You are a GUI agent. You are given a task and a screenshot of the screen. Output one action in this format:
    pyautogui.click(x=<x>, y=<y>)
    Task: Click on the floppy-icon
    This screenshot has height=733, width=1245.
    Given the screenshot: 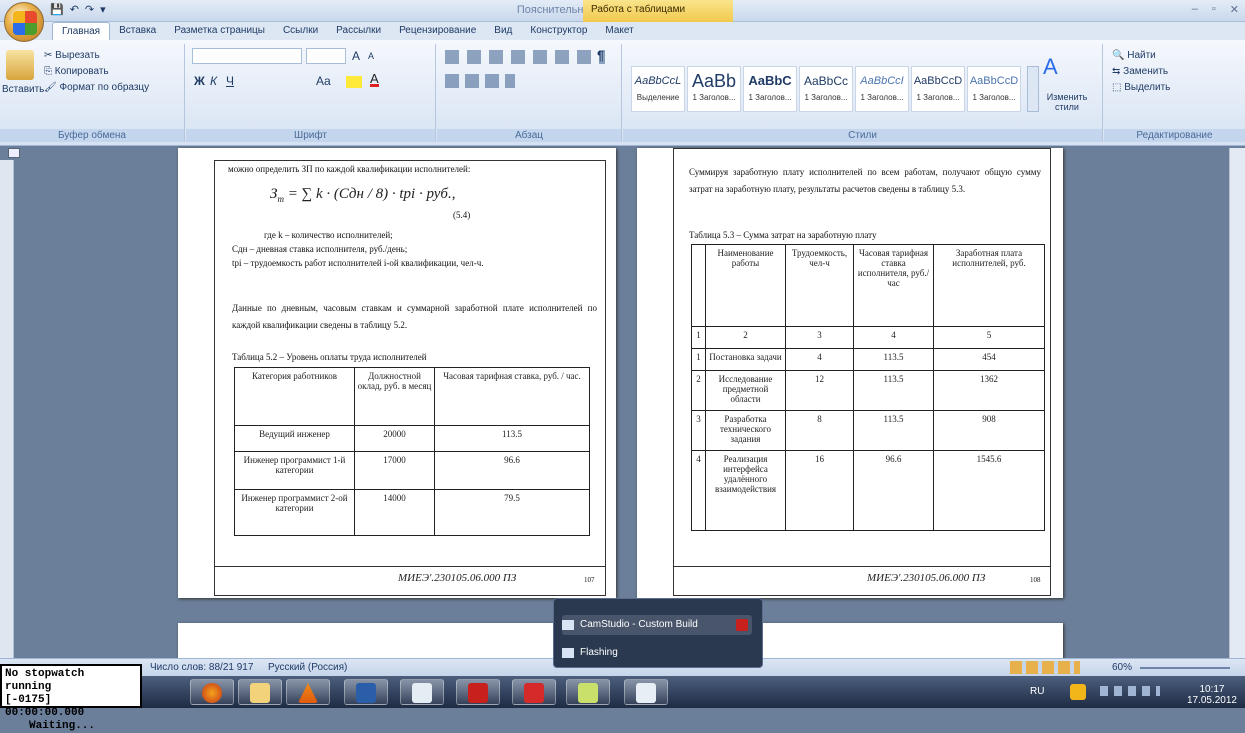 What is the action you would take?
    pyautogui.click(x=366, y=693)
    